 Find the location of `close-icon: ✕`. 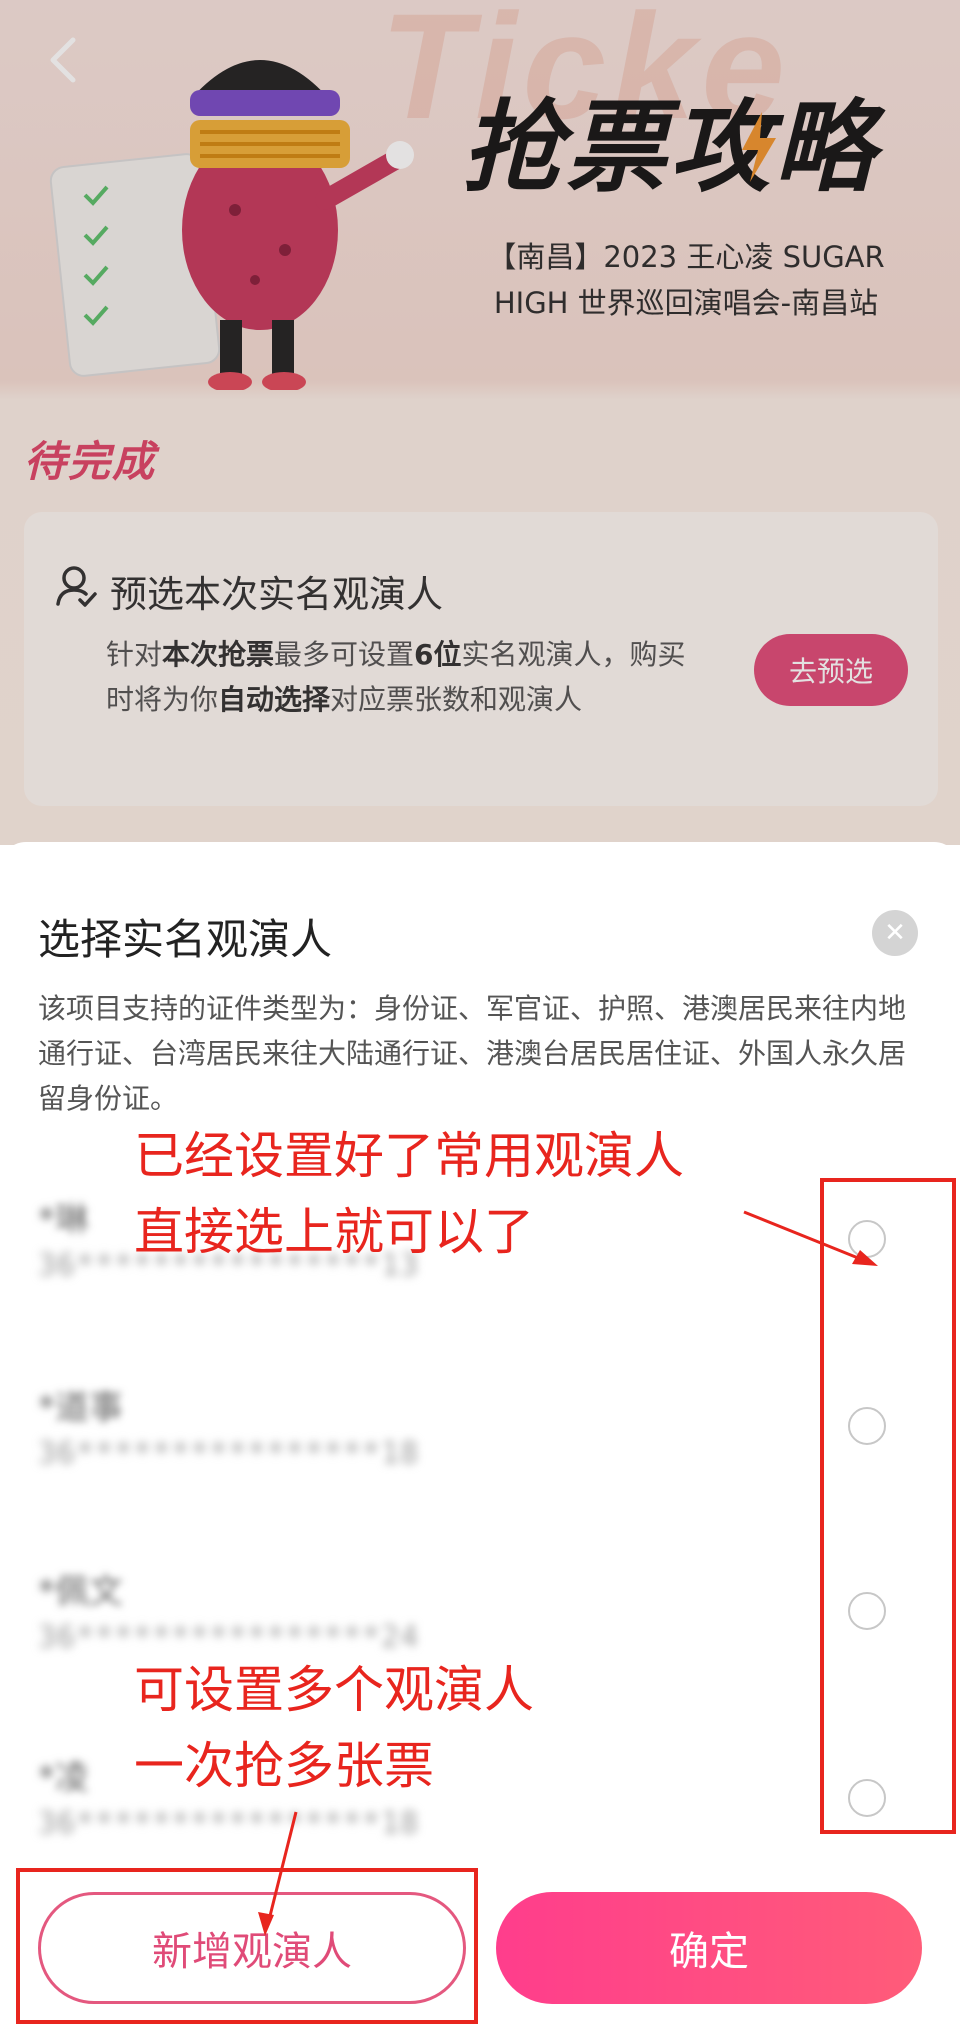

close-icon: ✕ is located at coordinates (895, 933).